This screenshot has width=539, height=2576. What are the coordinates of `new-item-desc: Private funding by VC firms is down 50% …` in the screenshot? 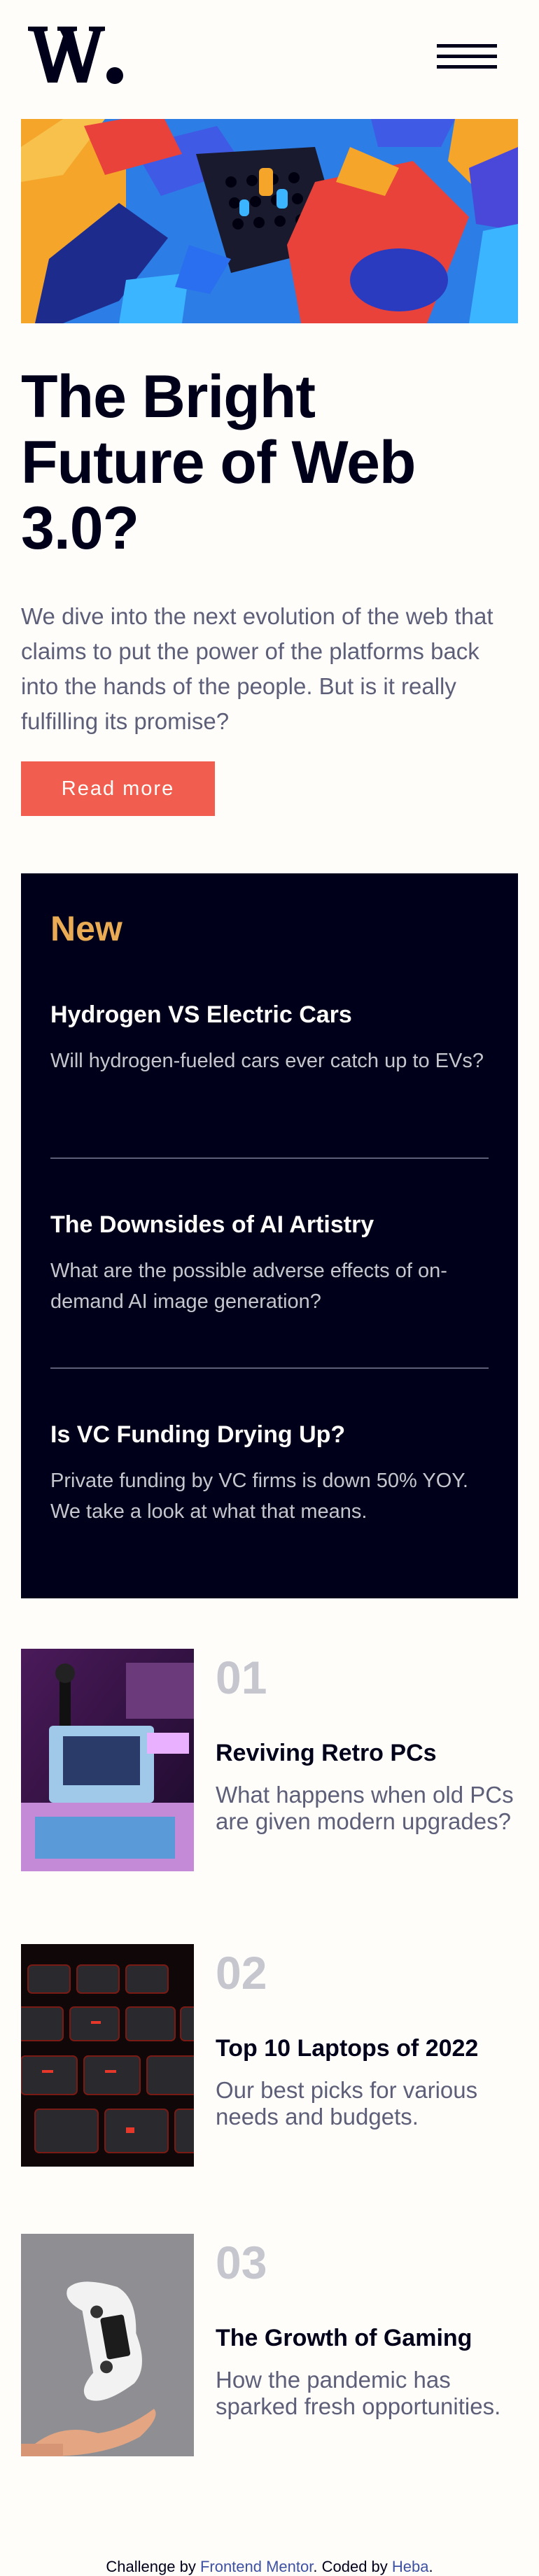 It's located at (259, 1496).